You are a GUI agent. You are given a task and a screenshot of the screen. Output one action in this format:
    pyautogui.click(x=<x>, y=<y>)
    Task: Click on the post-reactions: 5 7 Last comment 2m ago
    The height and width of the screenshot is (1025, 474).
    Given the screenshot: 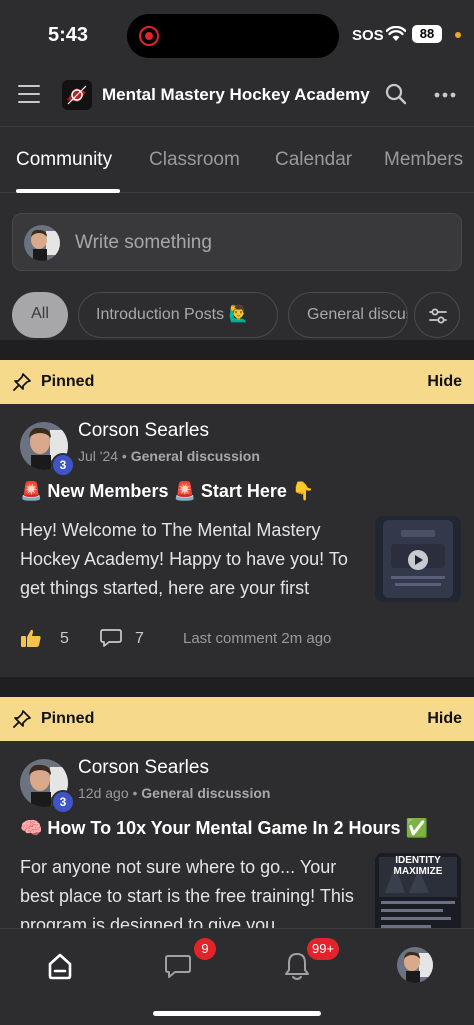 What is the action you would take?
    pyautogui.click(x=237, y=638)
    